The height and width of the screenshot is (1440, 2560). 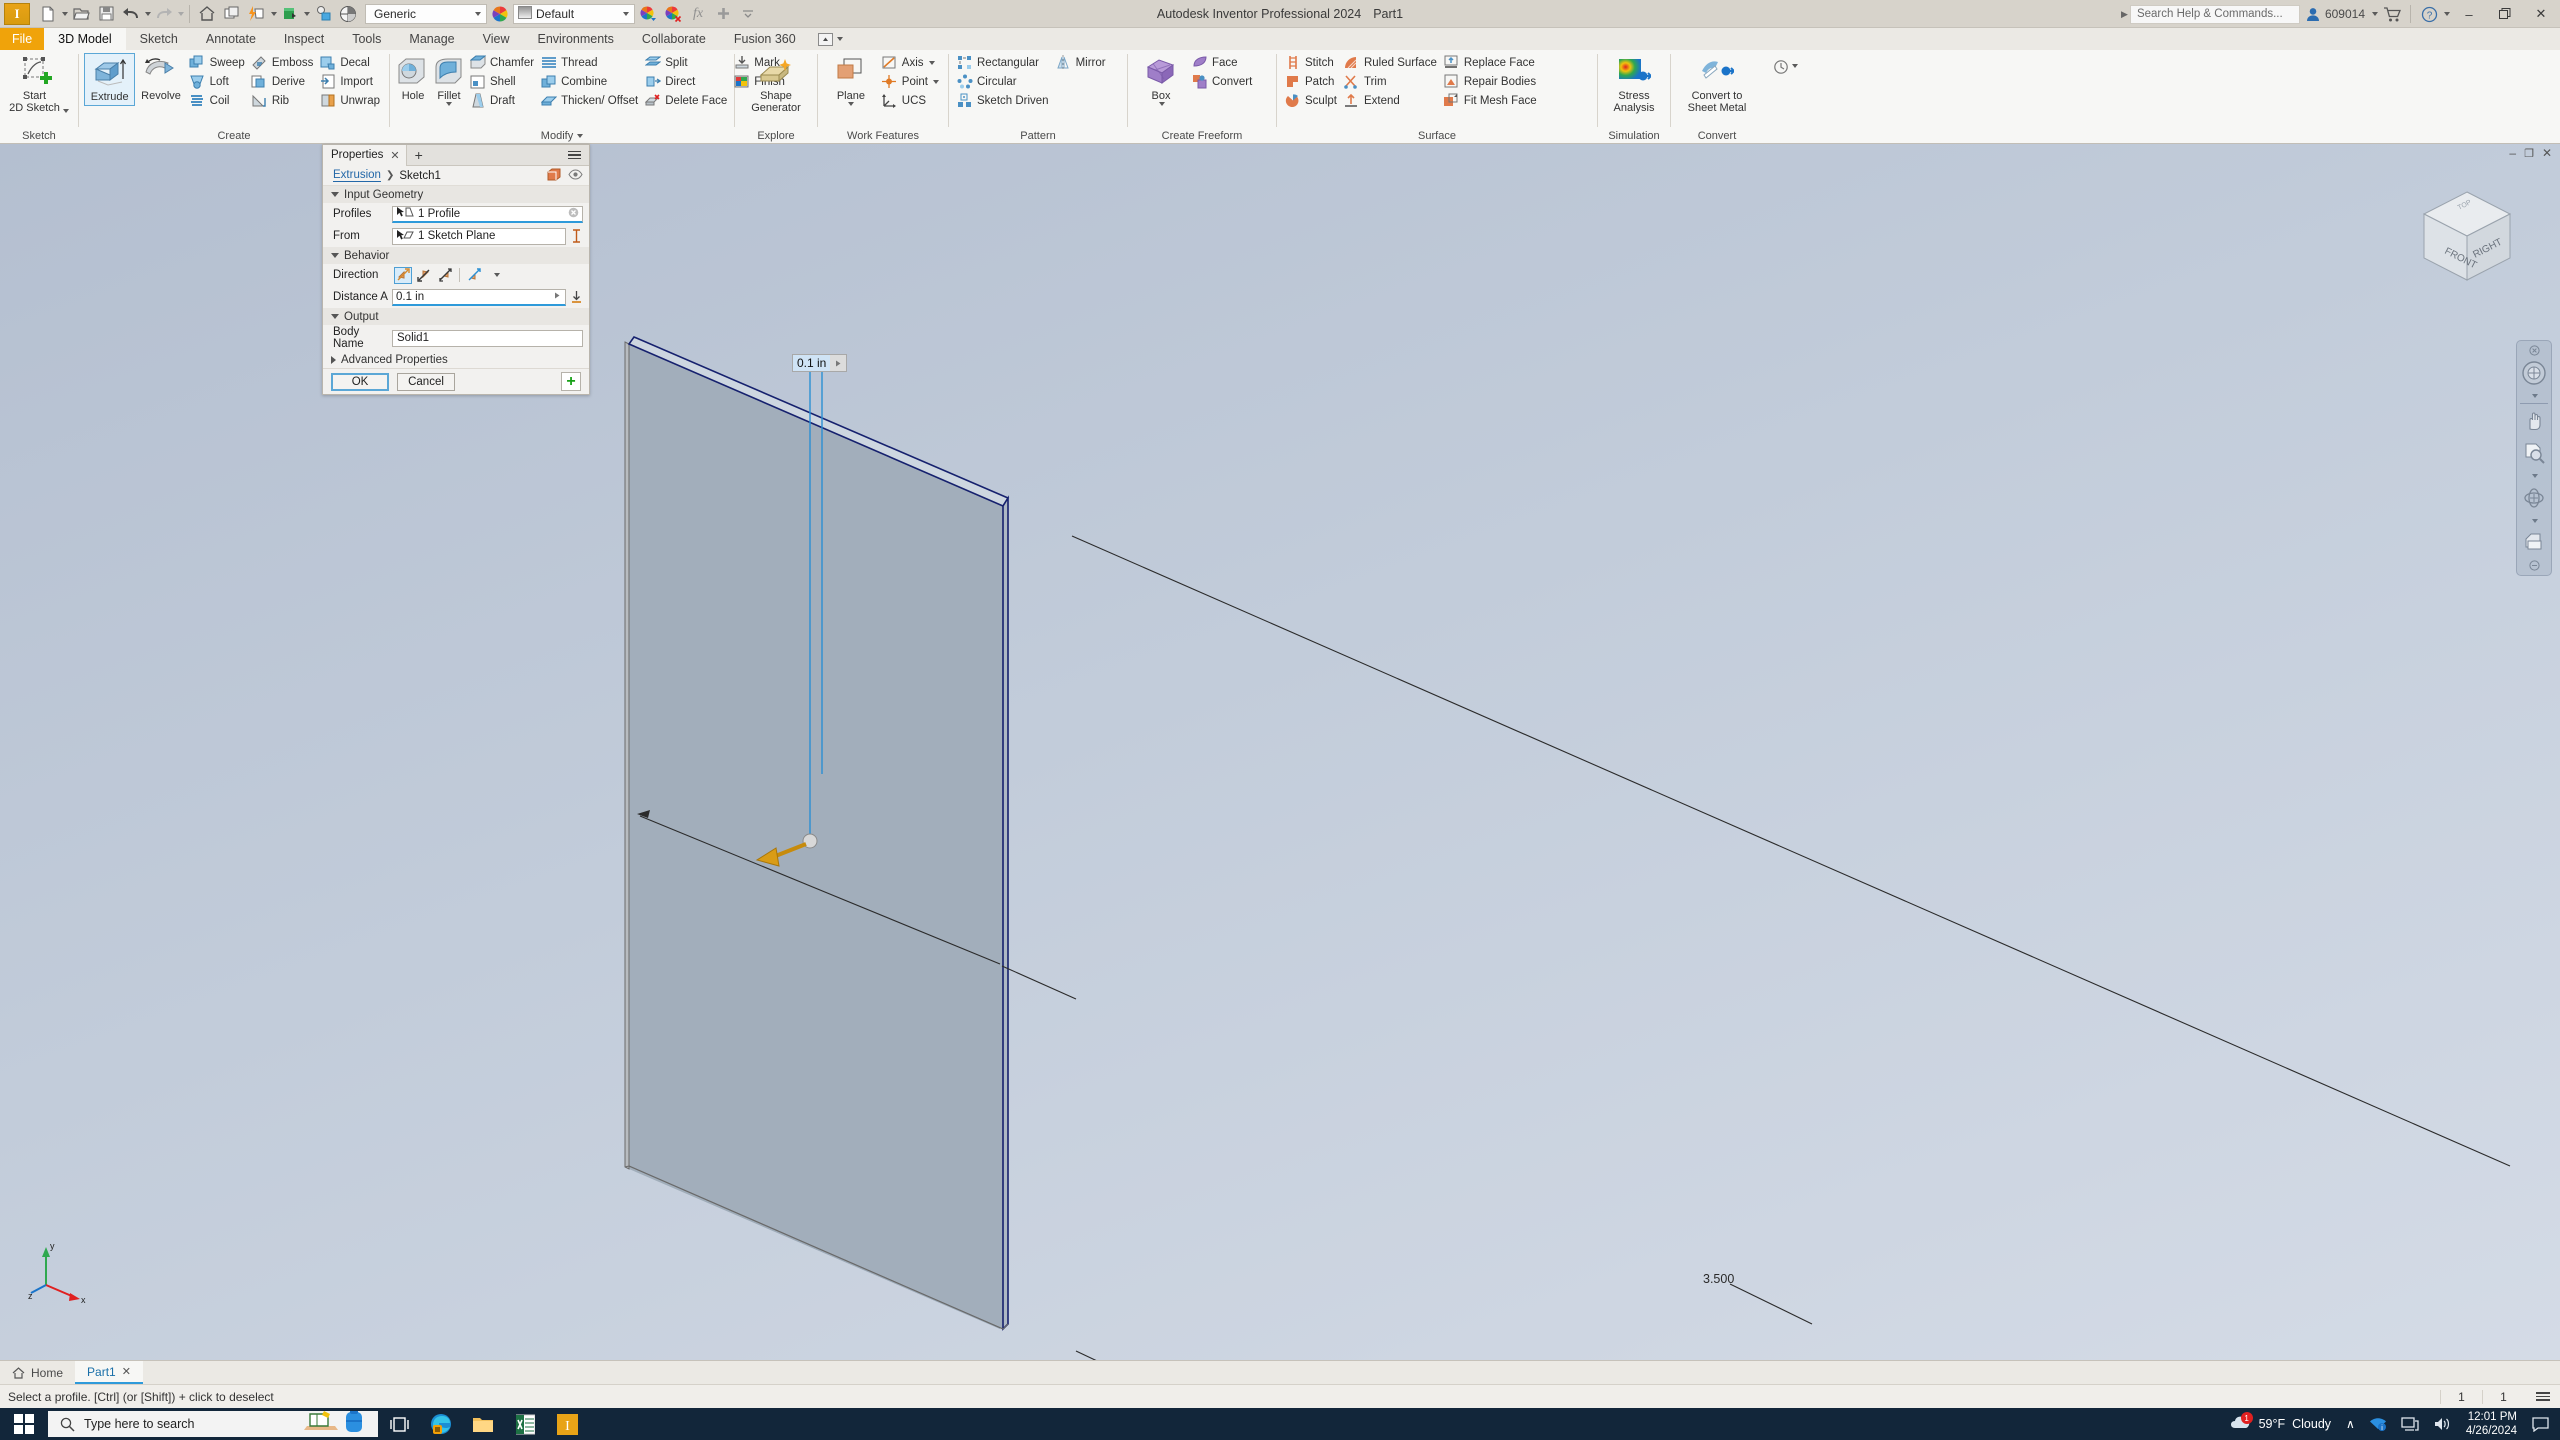 I want to click on body-name-field: Solid1, so click(x=487, y=338).